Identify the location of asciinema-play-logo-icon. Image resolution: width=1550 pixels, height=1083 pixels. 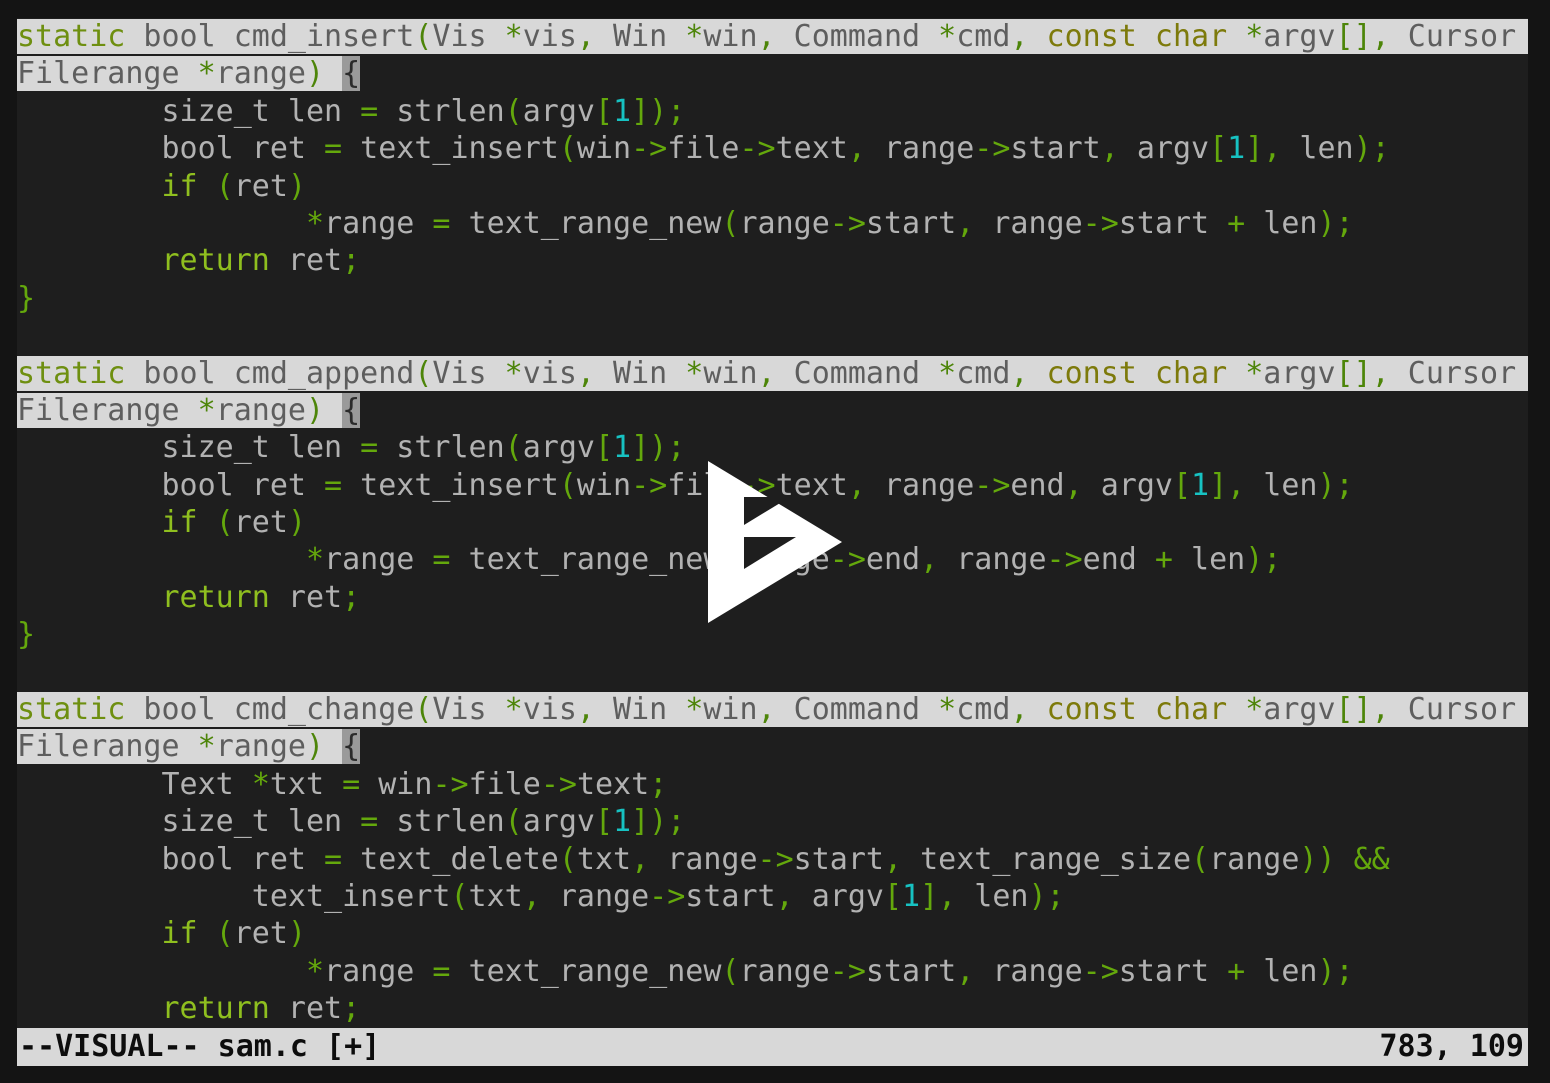
(775, 542).